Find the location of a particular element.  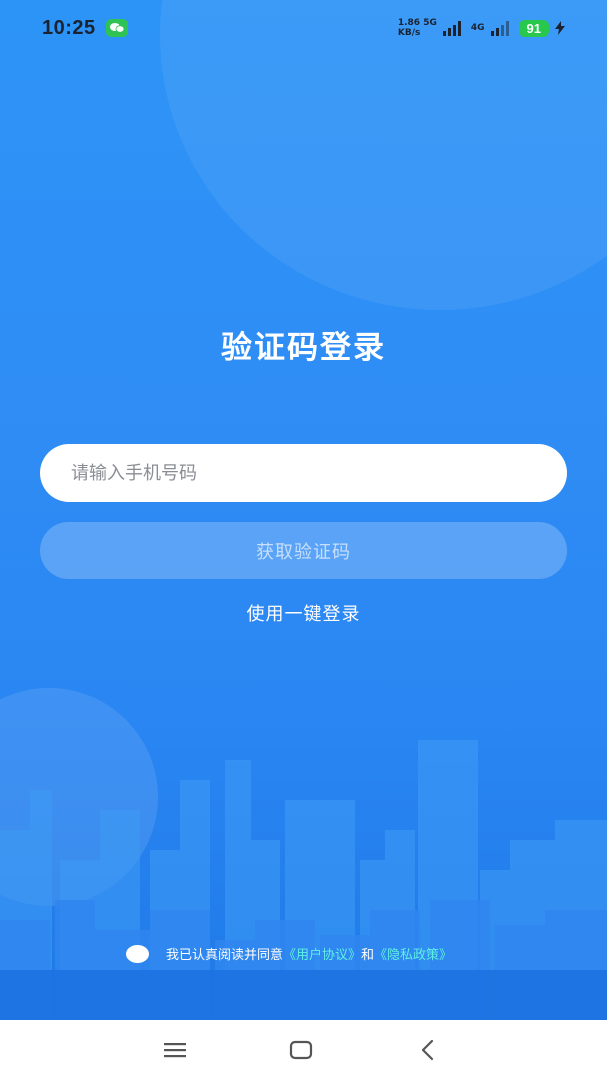

get-verification-code-button: 获取验证码 is located at coordinates (303, 550).